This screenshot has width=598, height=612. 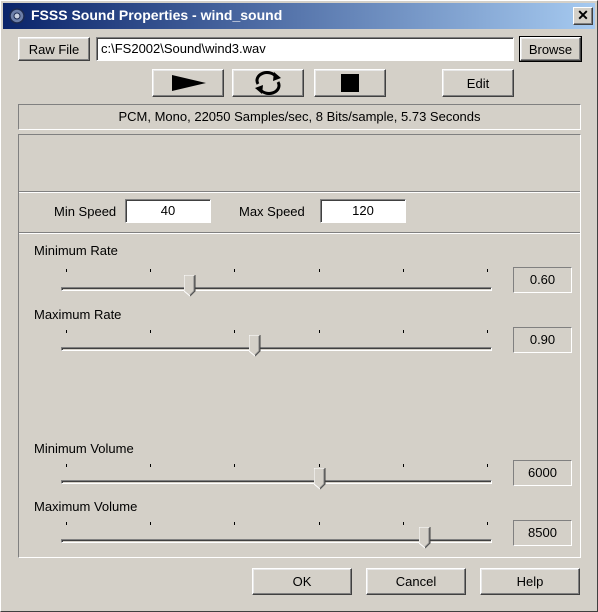 I want to click on file-path-text: c:\FS2002\Sound\wind3.wav, so click(x=183, y=48).